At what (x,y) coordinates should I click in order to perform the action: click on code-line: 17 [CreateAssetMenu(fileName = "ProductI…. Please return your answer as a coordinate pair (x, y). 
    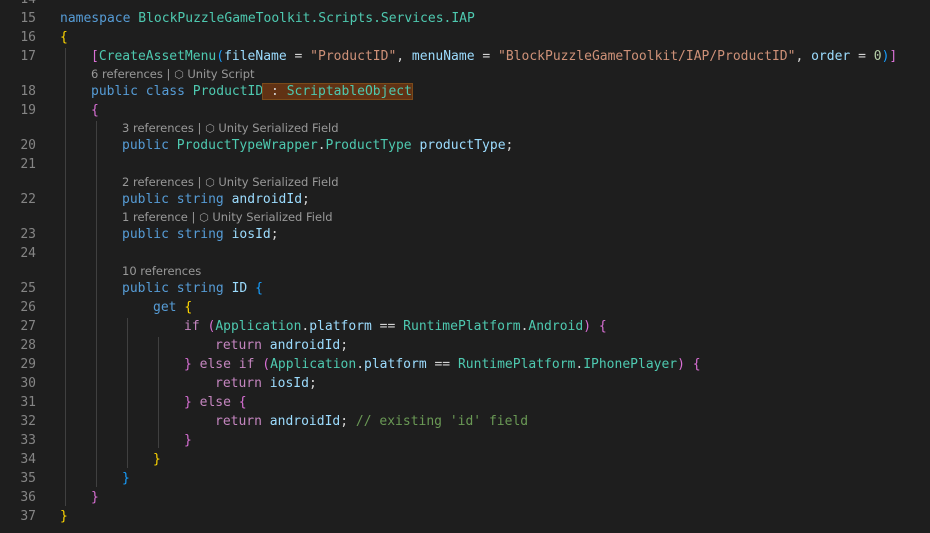
    Looking at the image, I should click on (465, 56).